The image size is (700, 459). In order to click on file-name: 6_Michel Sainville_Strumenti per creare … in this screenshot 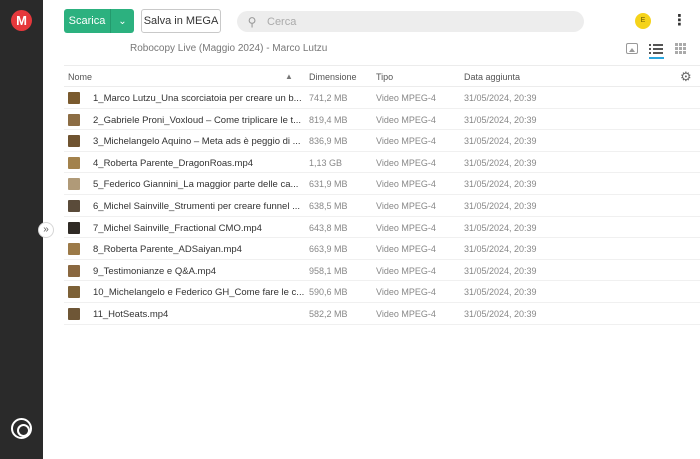, I will do `click(196, 206)`.